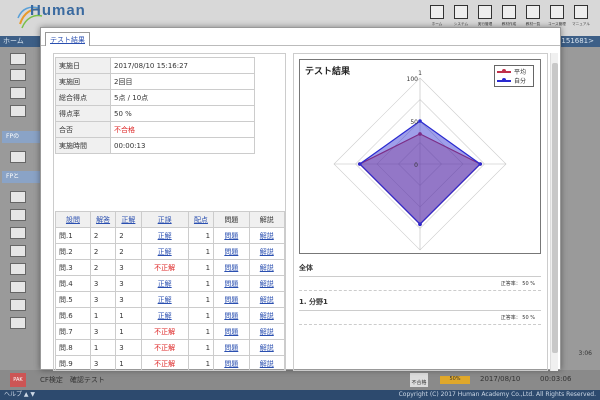 This screenshot has height=400, width=600. What do you see at coordinates (485, 23) in the screenshot?
I see `toolbar-label: 実行管理` at bounding box center [485, 23].